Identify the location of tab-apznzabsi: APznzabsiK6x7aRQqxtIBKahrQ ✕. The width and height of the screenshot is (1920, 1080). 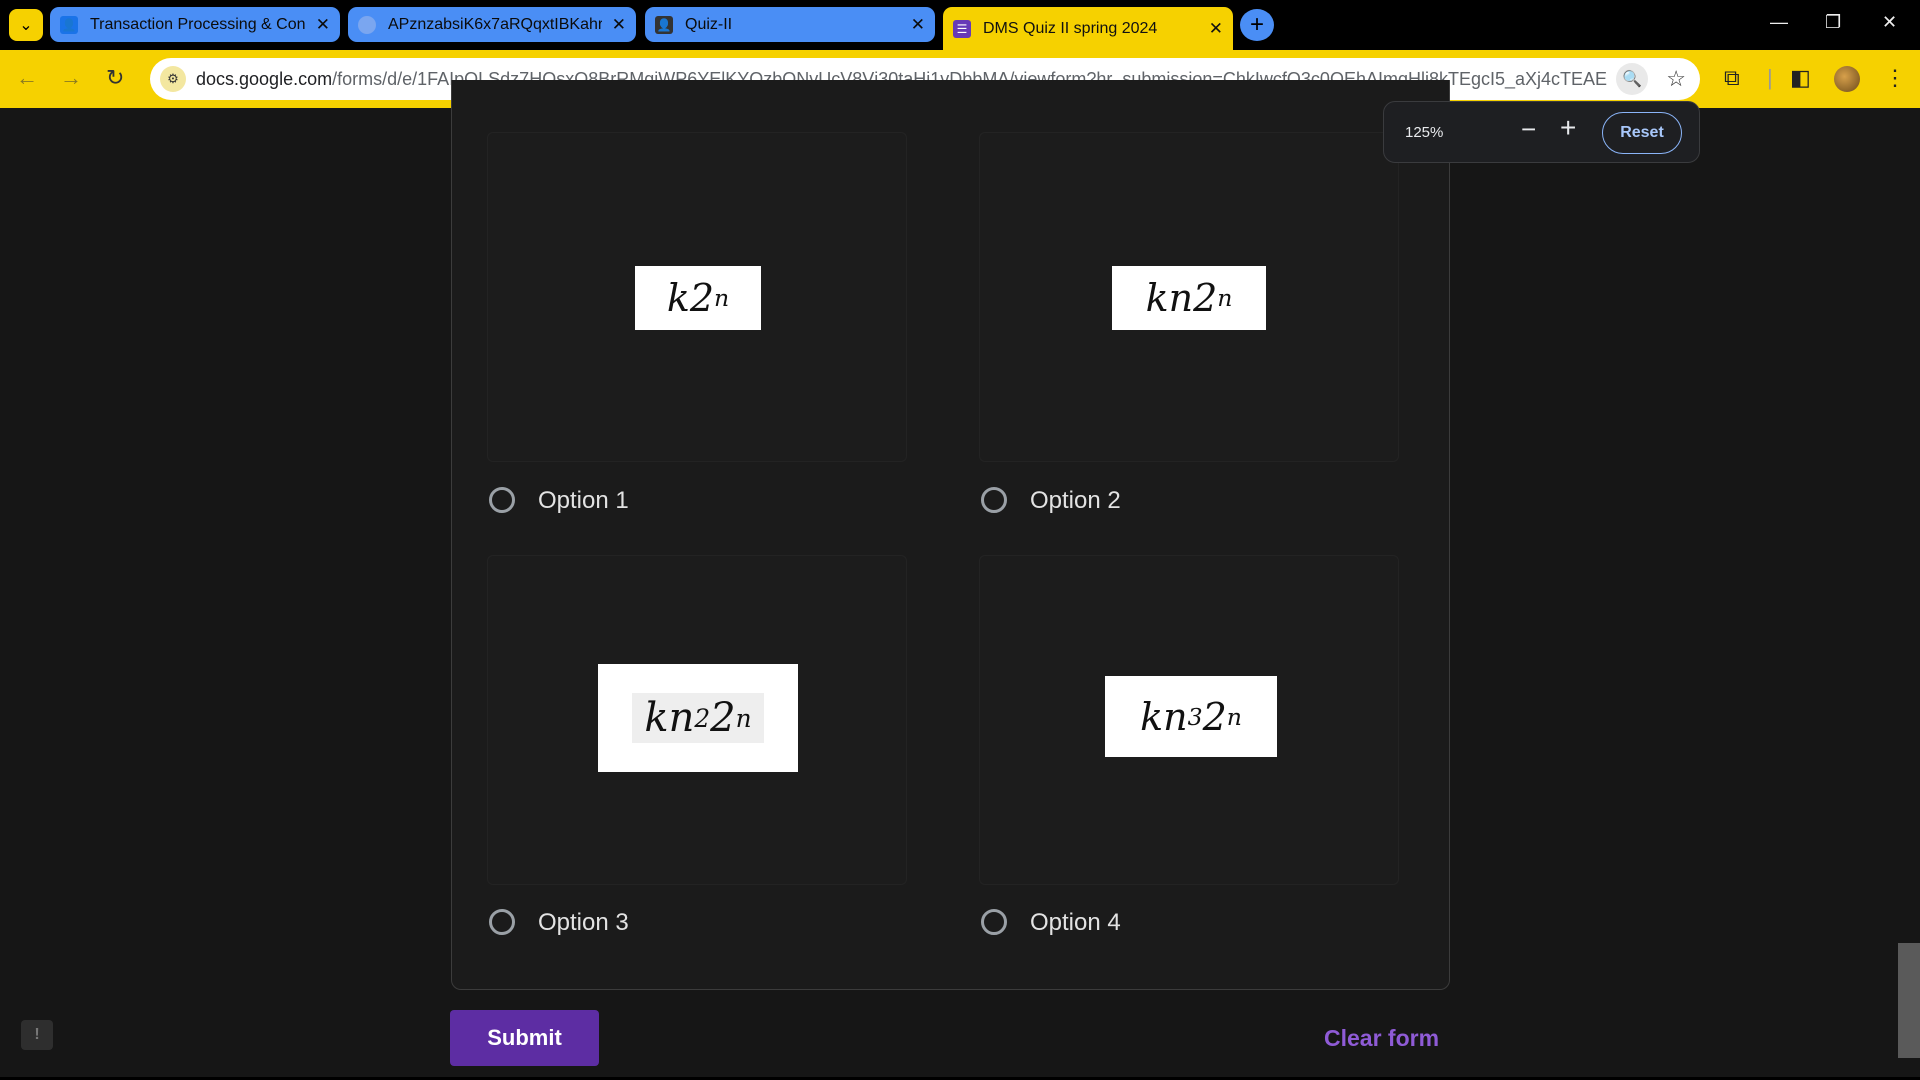
(492, 24).